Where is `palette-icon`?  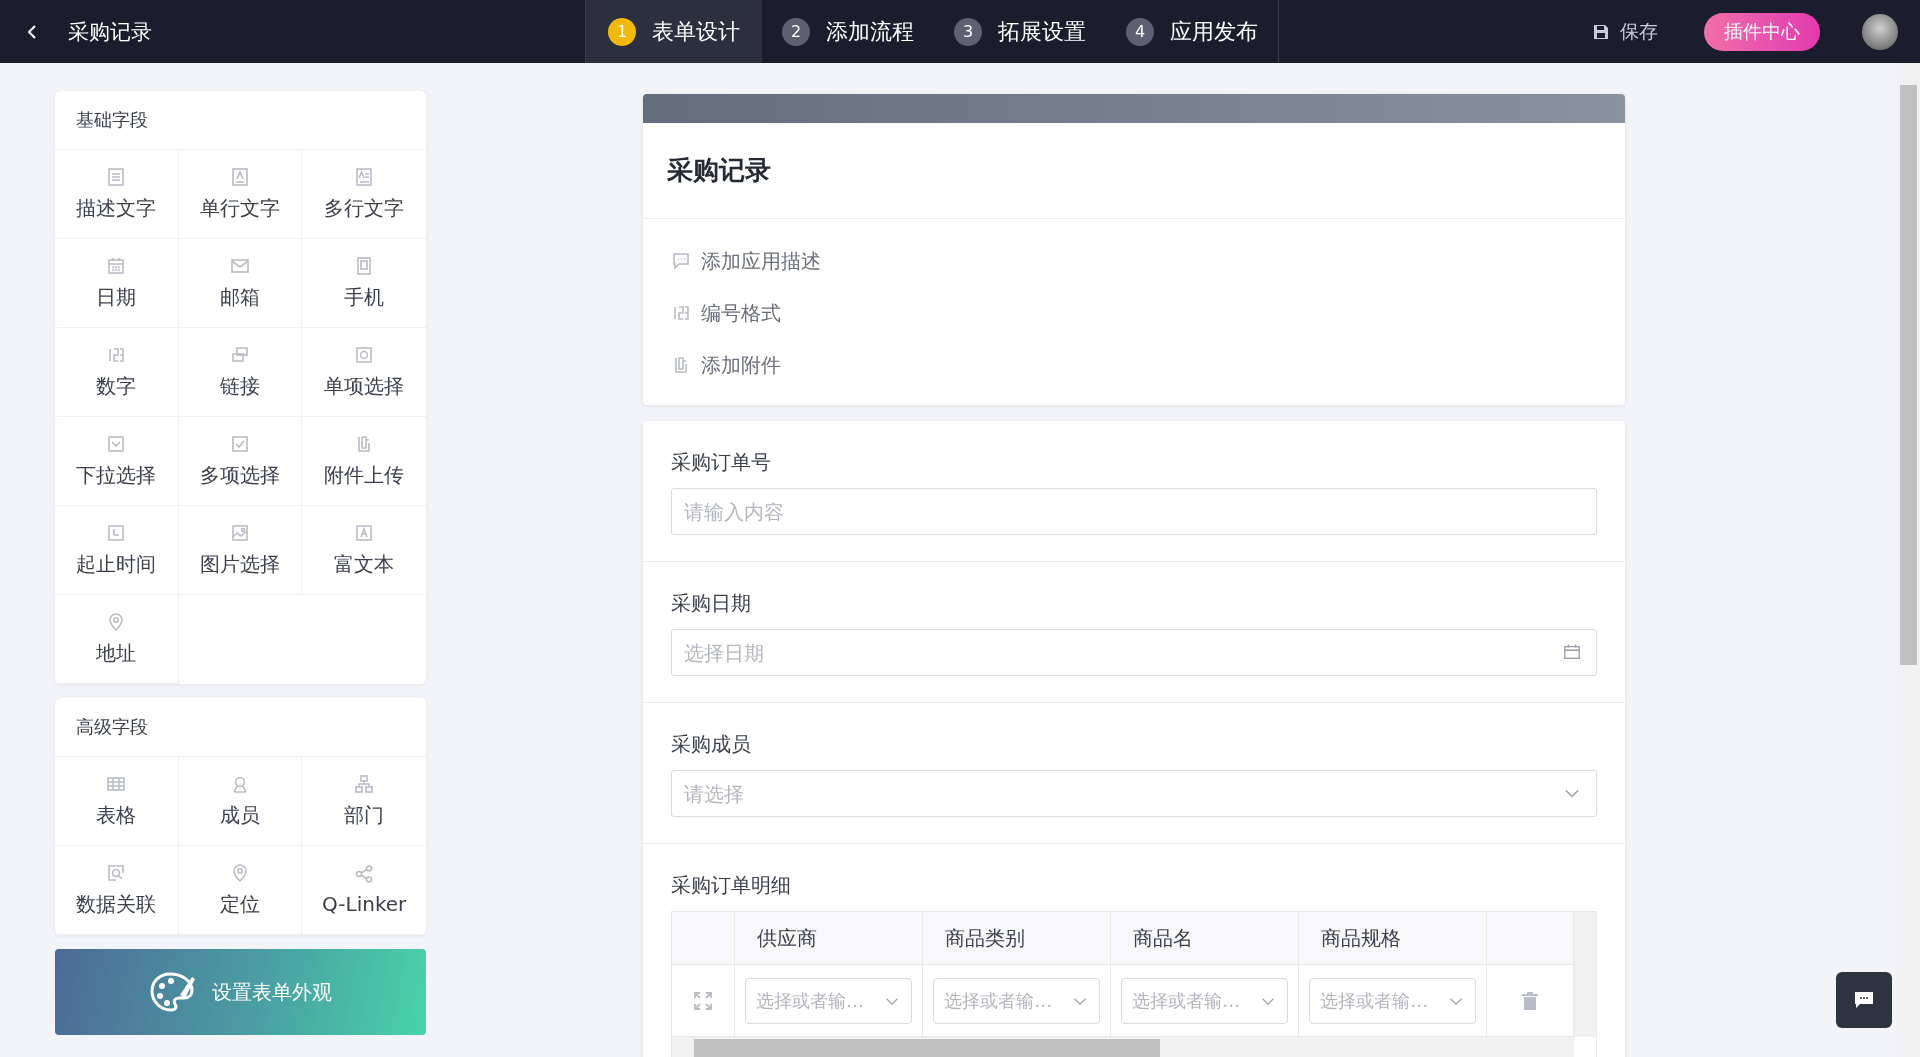 palette-icon is located at coordinates (172, 992).